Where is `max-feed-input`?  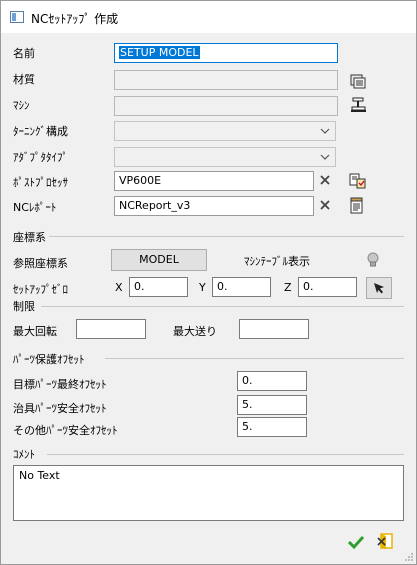
max-feed-input is located at coordinates (274, 329).